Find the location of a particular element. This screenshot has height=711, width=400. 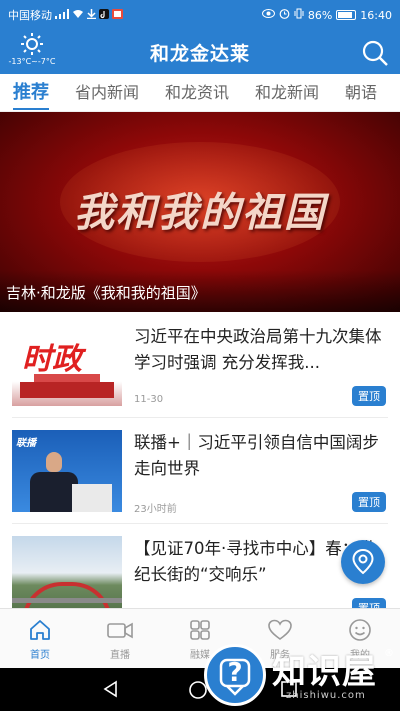

search-icon is located at coordinates (375, 56).